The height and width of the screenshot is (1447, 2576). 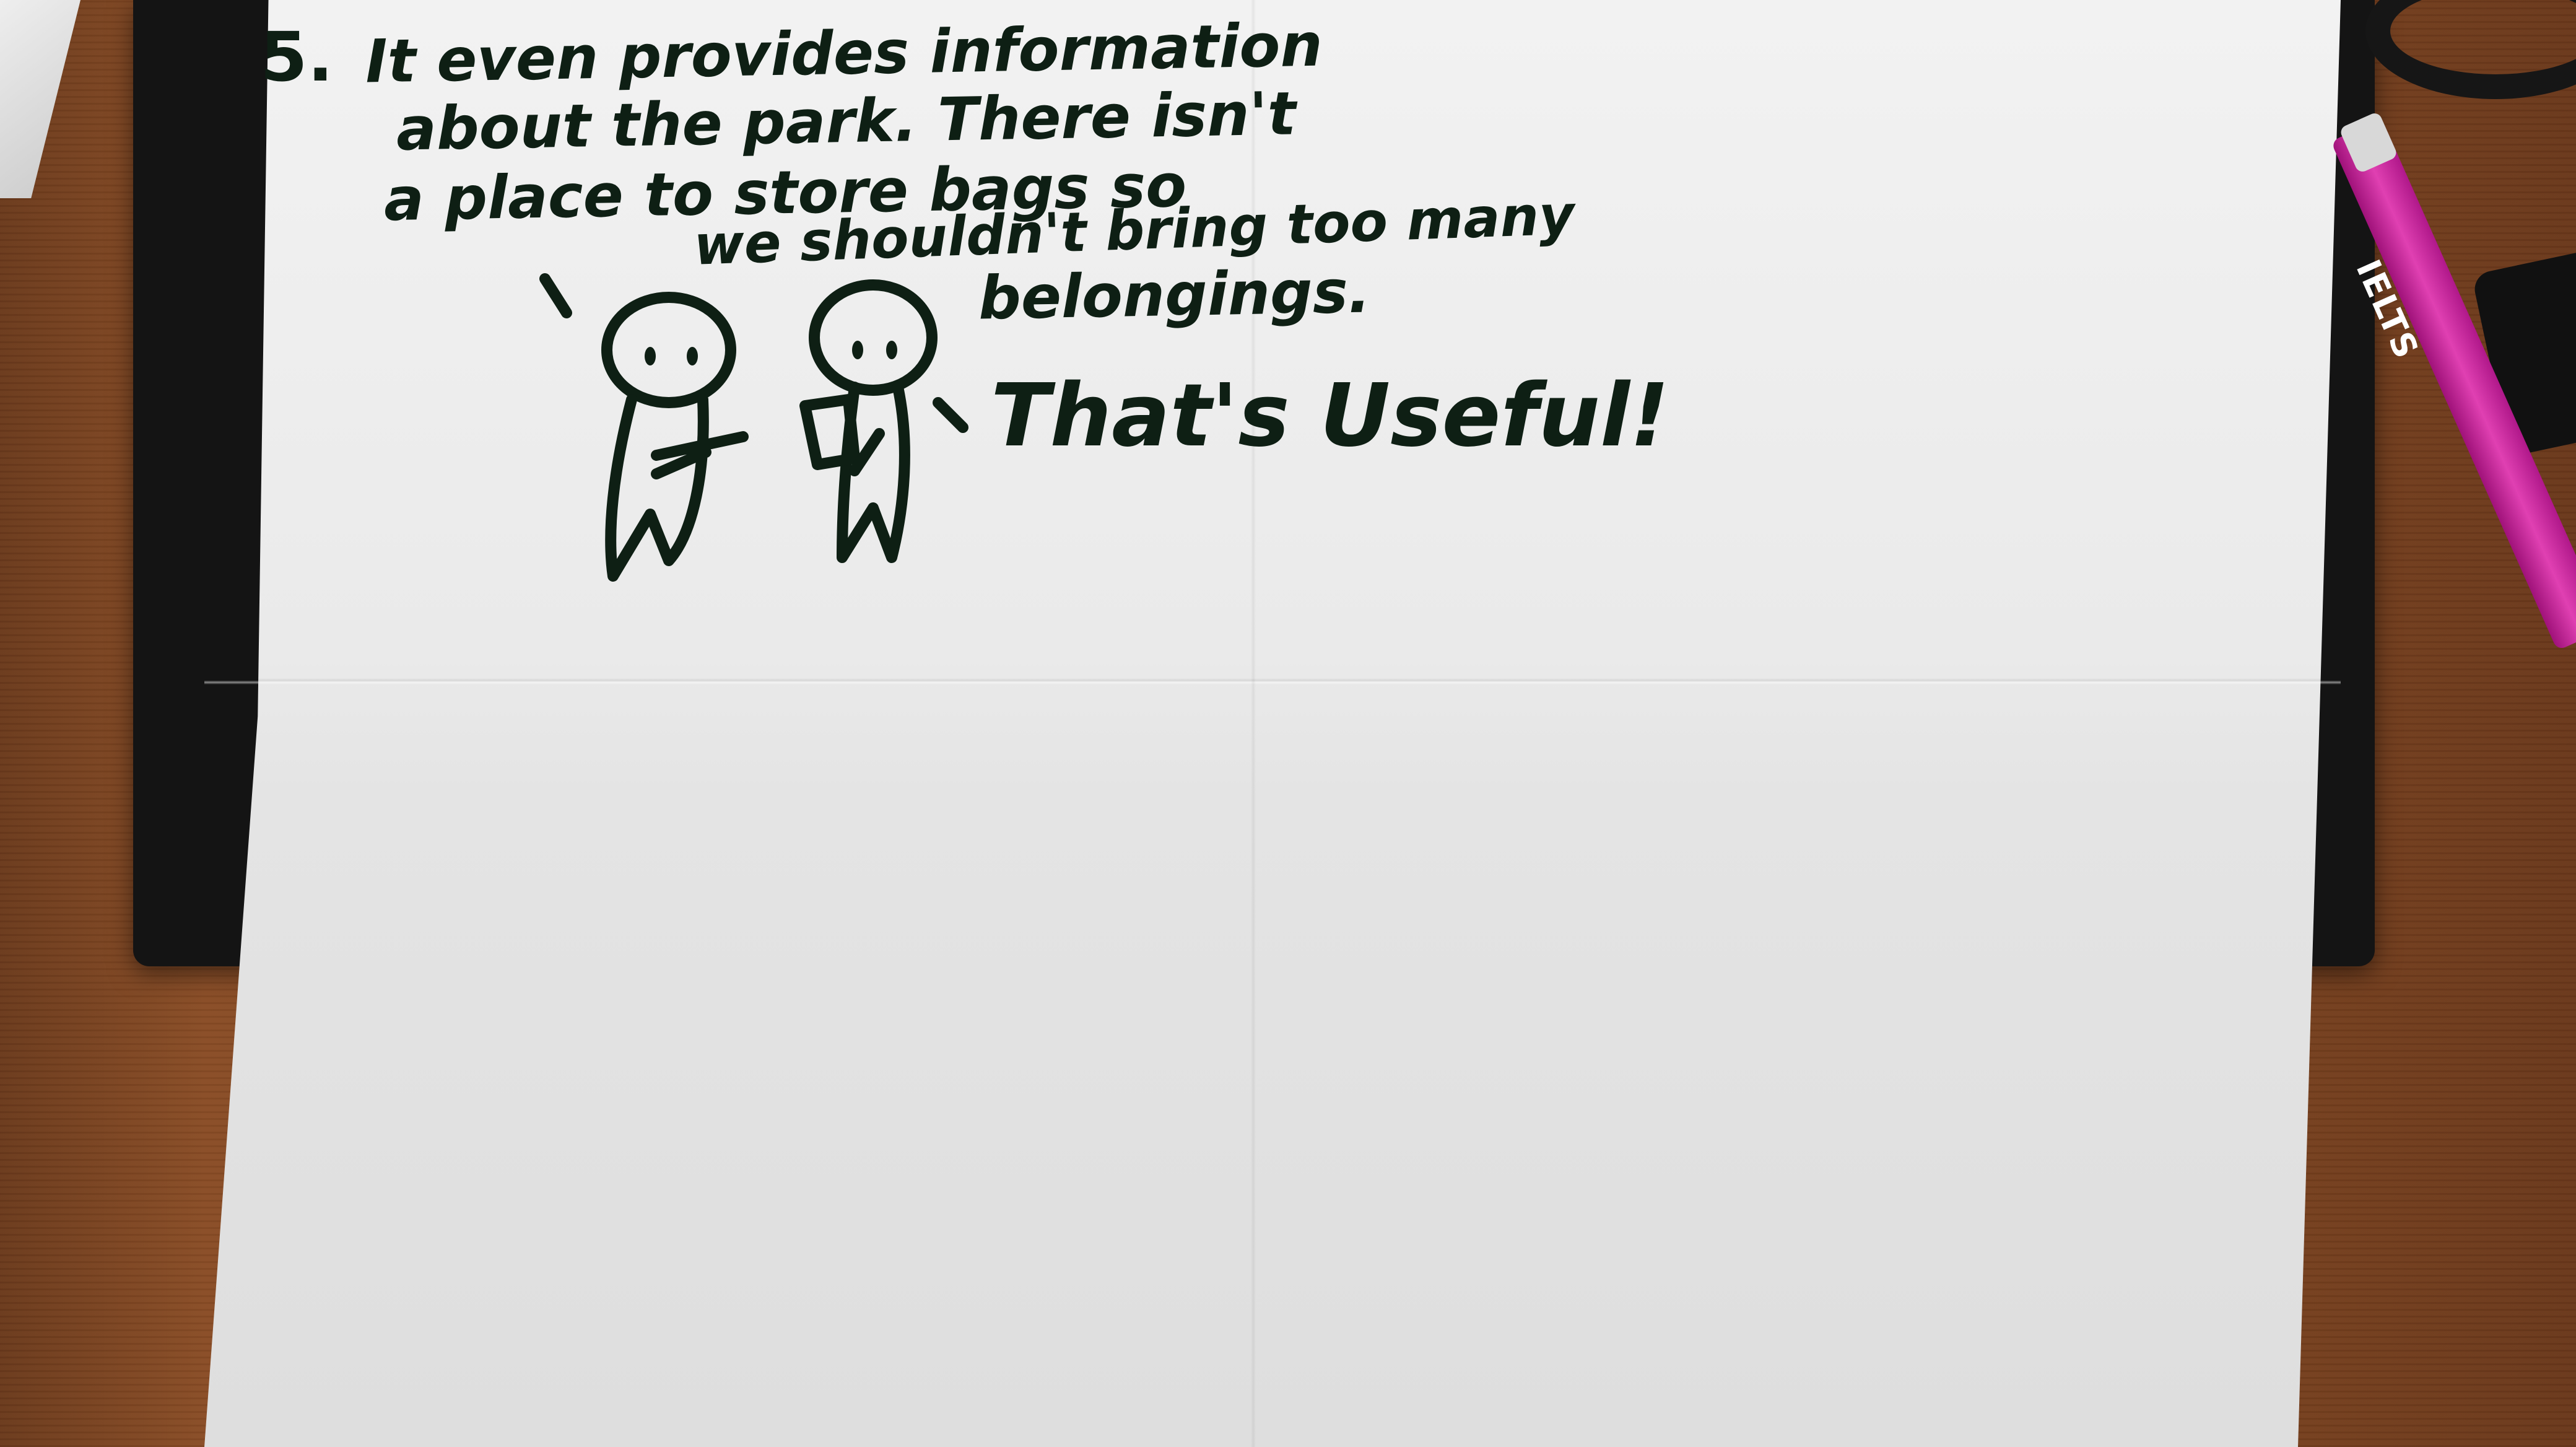 What do you see at coordinates (857, 350) in the screenshot?
I see `right-figure-eye-left` at bounding box center [857, 350].